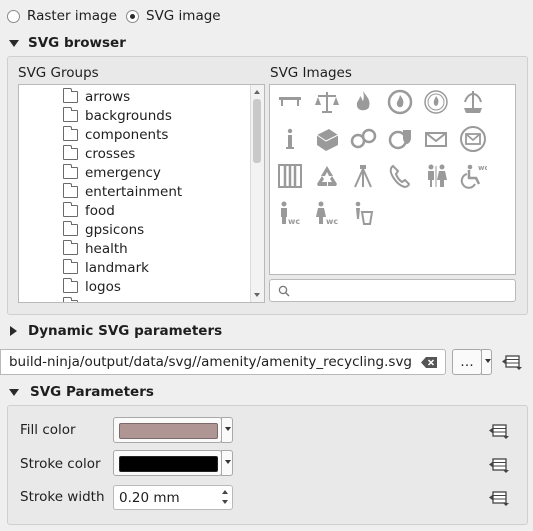  Describe the element at coordinates (108, 300) in the screenshot. I see `svg-group-label: money` at that location.